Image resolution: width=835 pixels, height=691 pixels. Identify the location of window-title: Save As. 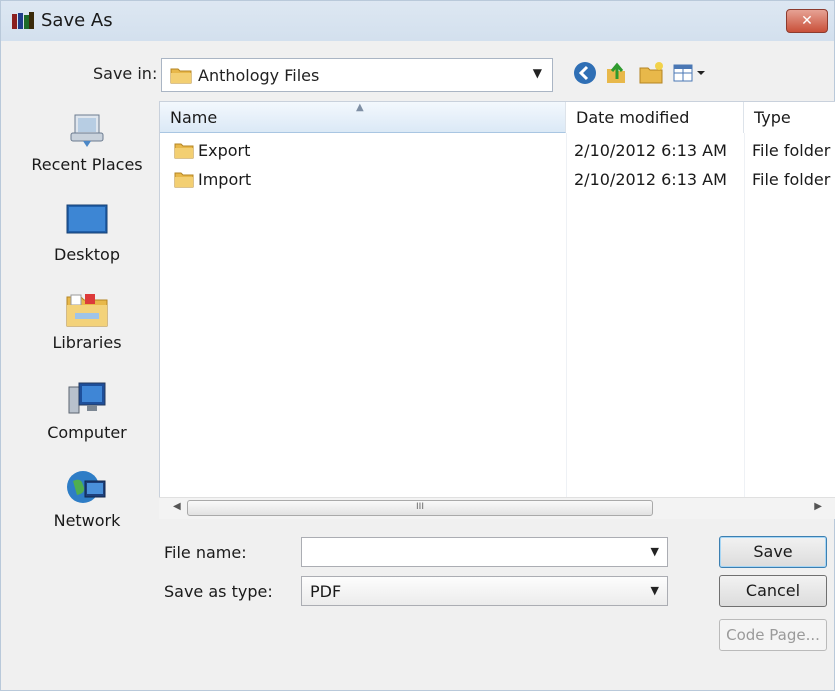
(77, 20).